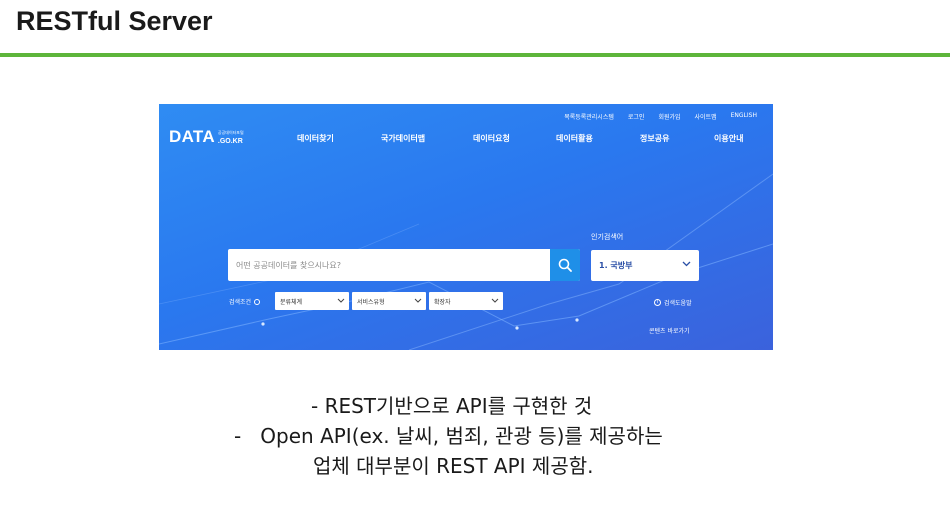 This screenshot has width=950, height=527. I want to click on slide-title: RESTful Server, so click(114, 21).